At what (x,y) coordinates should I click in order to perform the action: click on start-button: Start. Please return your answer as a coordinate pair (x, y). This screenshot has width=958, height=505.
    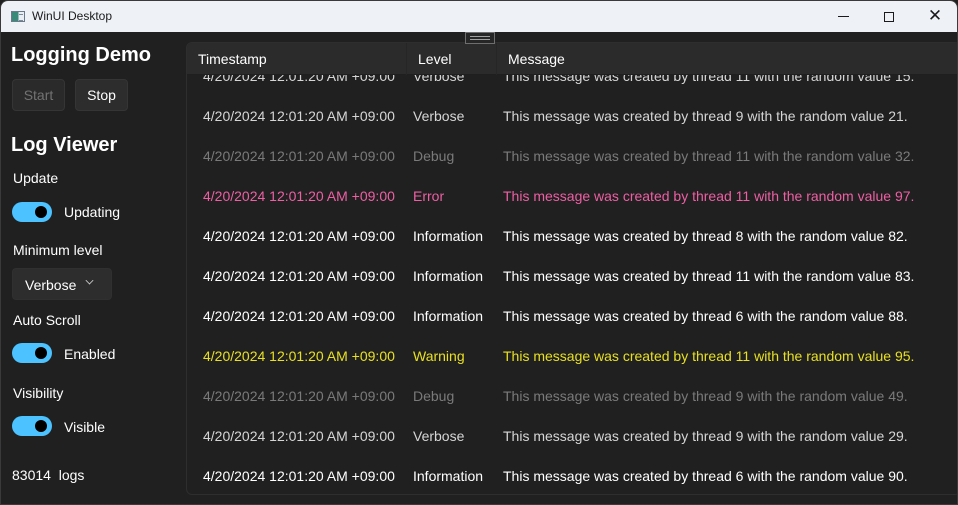
    Looking at the image, I should click on (38, 95).